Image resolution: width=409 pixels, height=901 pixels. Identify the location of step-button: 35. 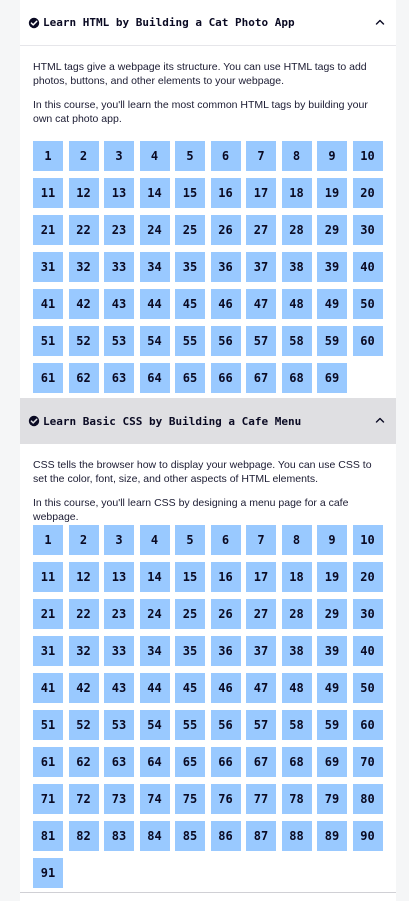
(190, 267).